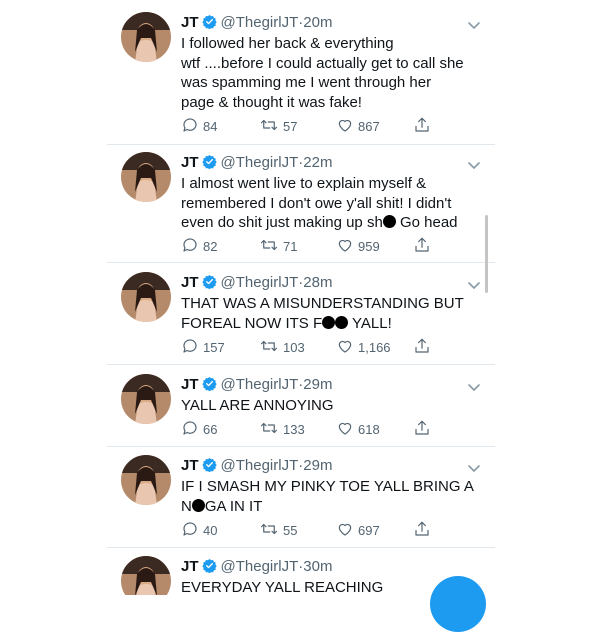 The image size is (595, 632). Describe the element at coordinates (311, 429) in the screenshot. I see `tweet-actions: 66 133 618` at that location.